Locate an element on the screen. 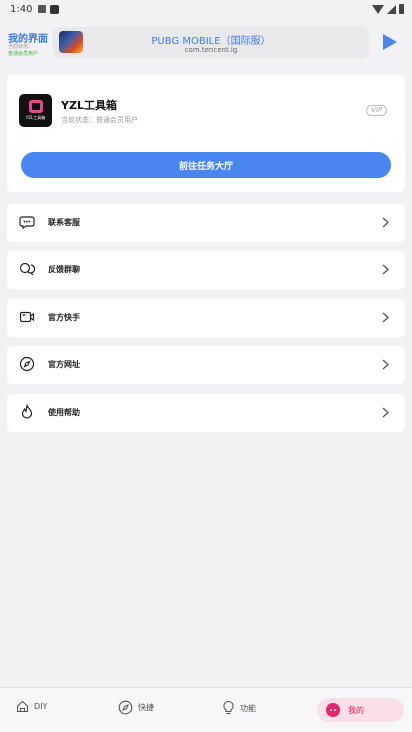 The width and height of the screenshot is (412, 732). menu-item-help: 使用帮助 is located at coordinates (206, 413).